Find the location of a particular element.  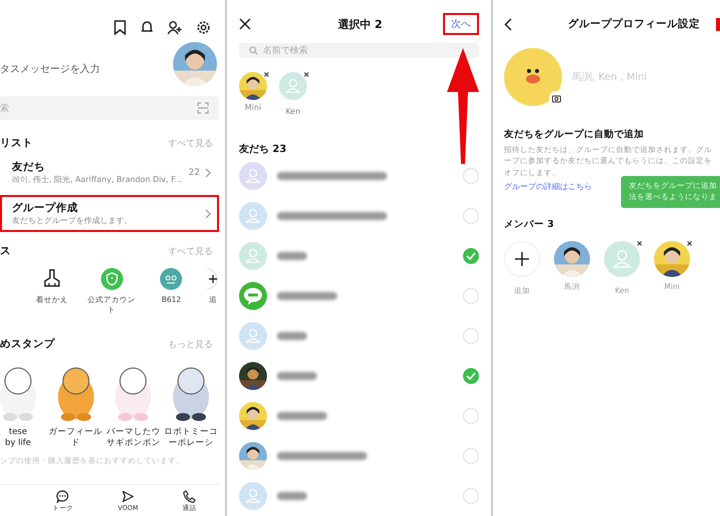

list-item: グループ作成 友だちとグループを作成します。 is located at coordinates (109, 213).